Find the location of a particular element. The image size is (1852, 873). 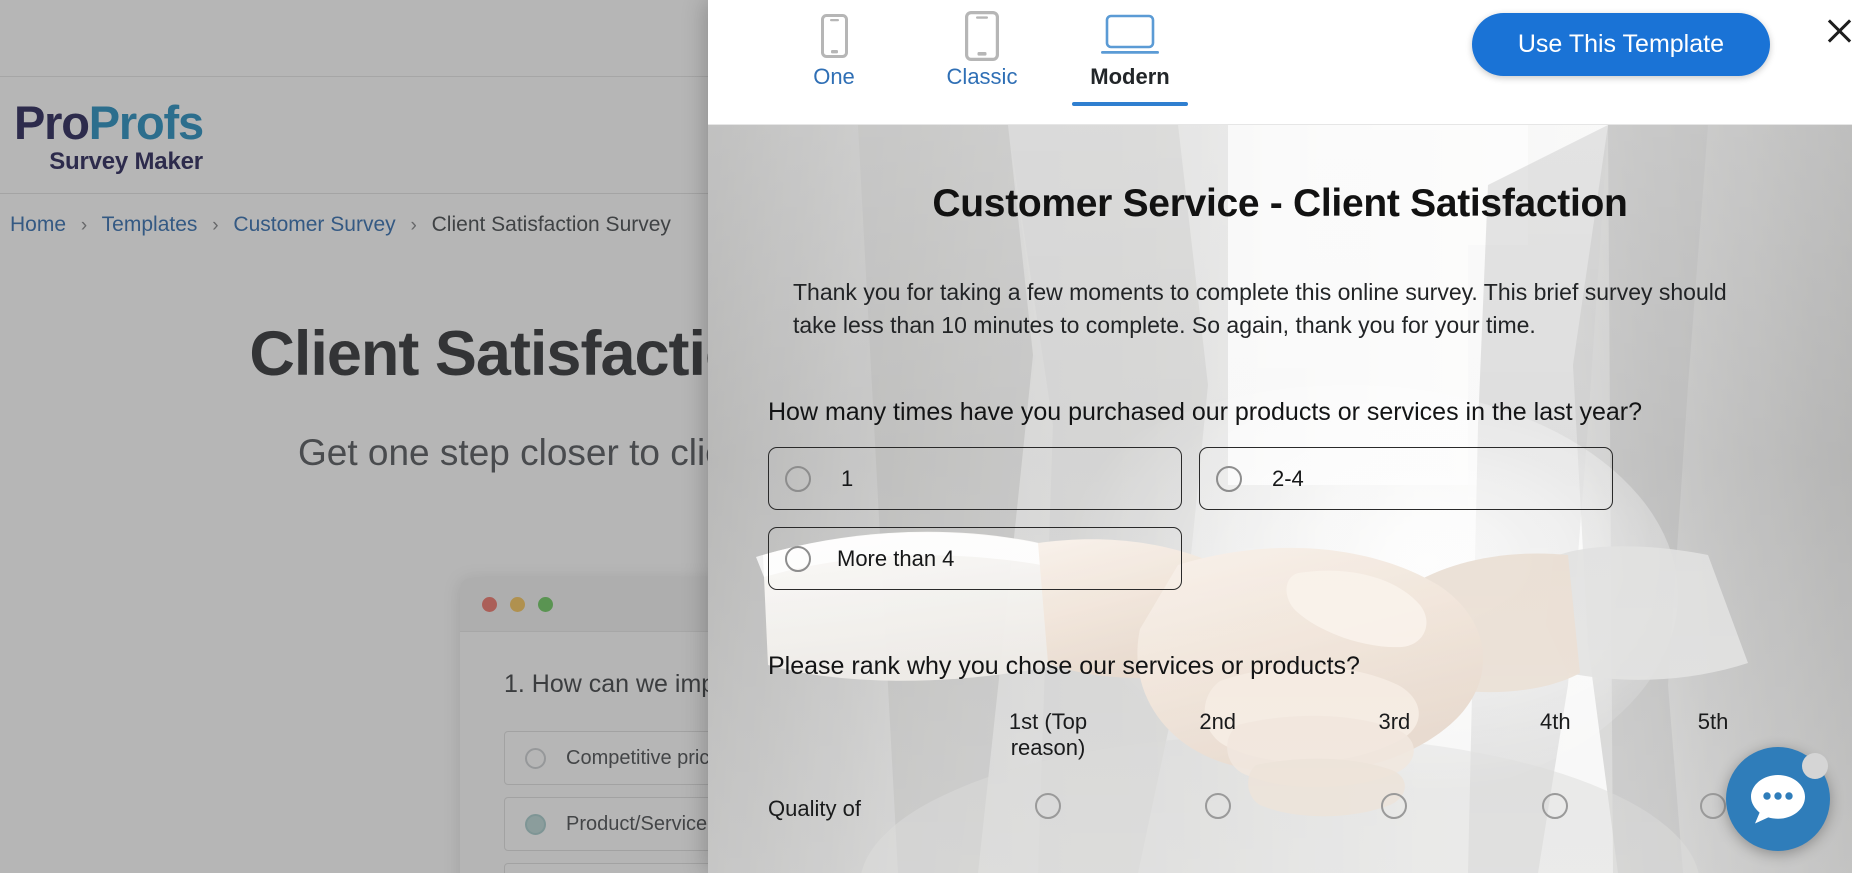

tablet-icon is located at coordinates (982, 36).